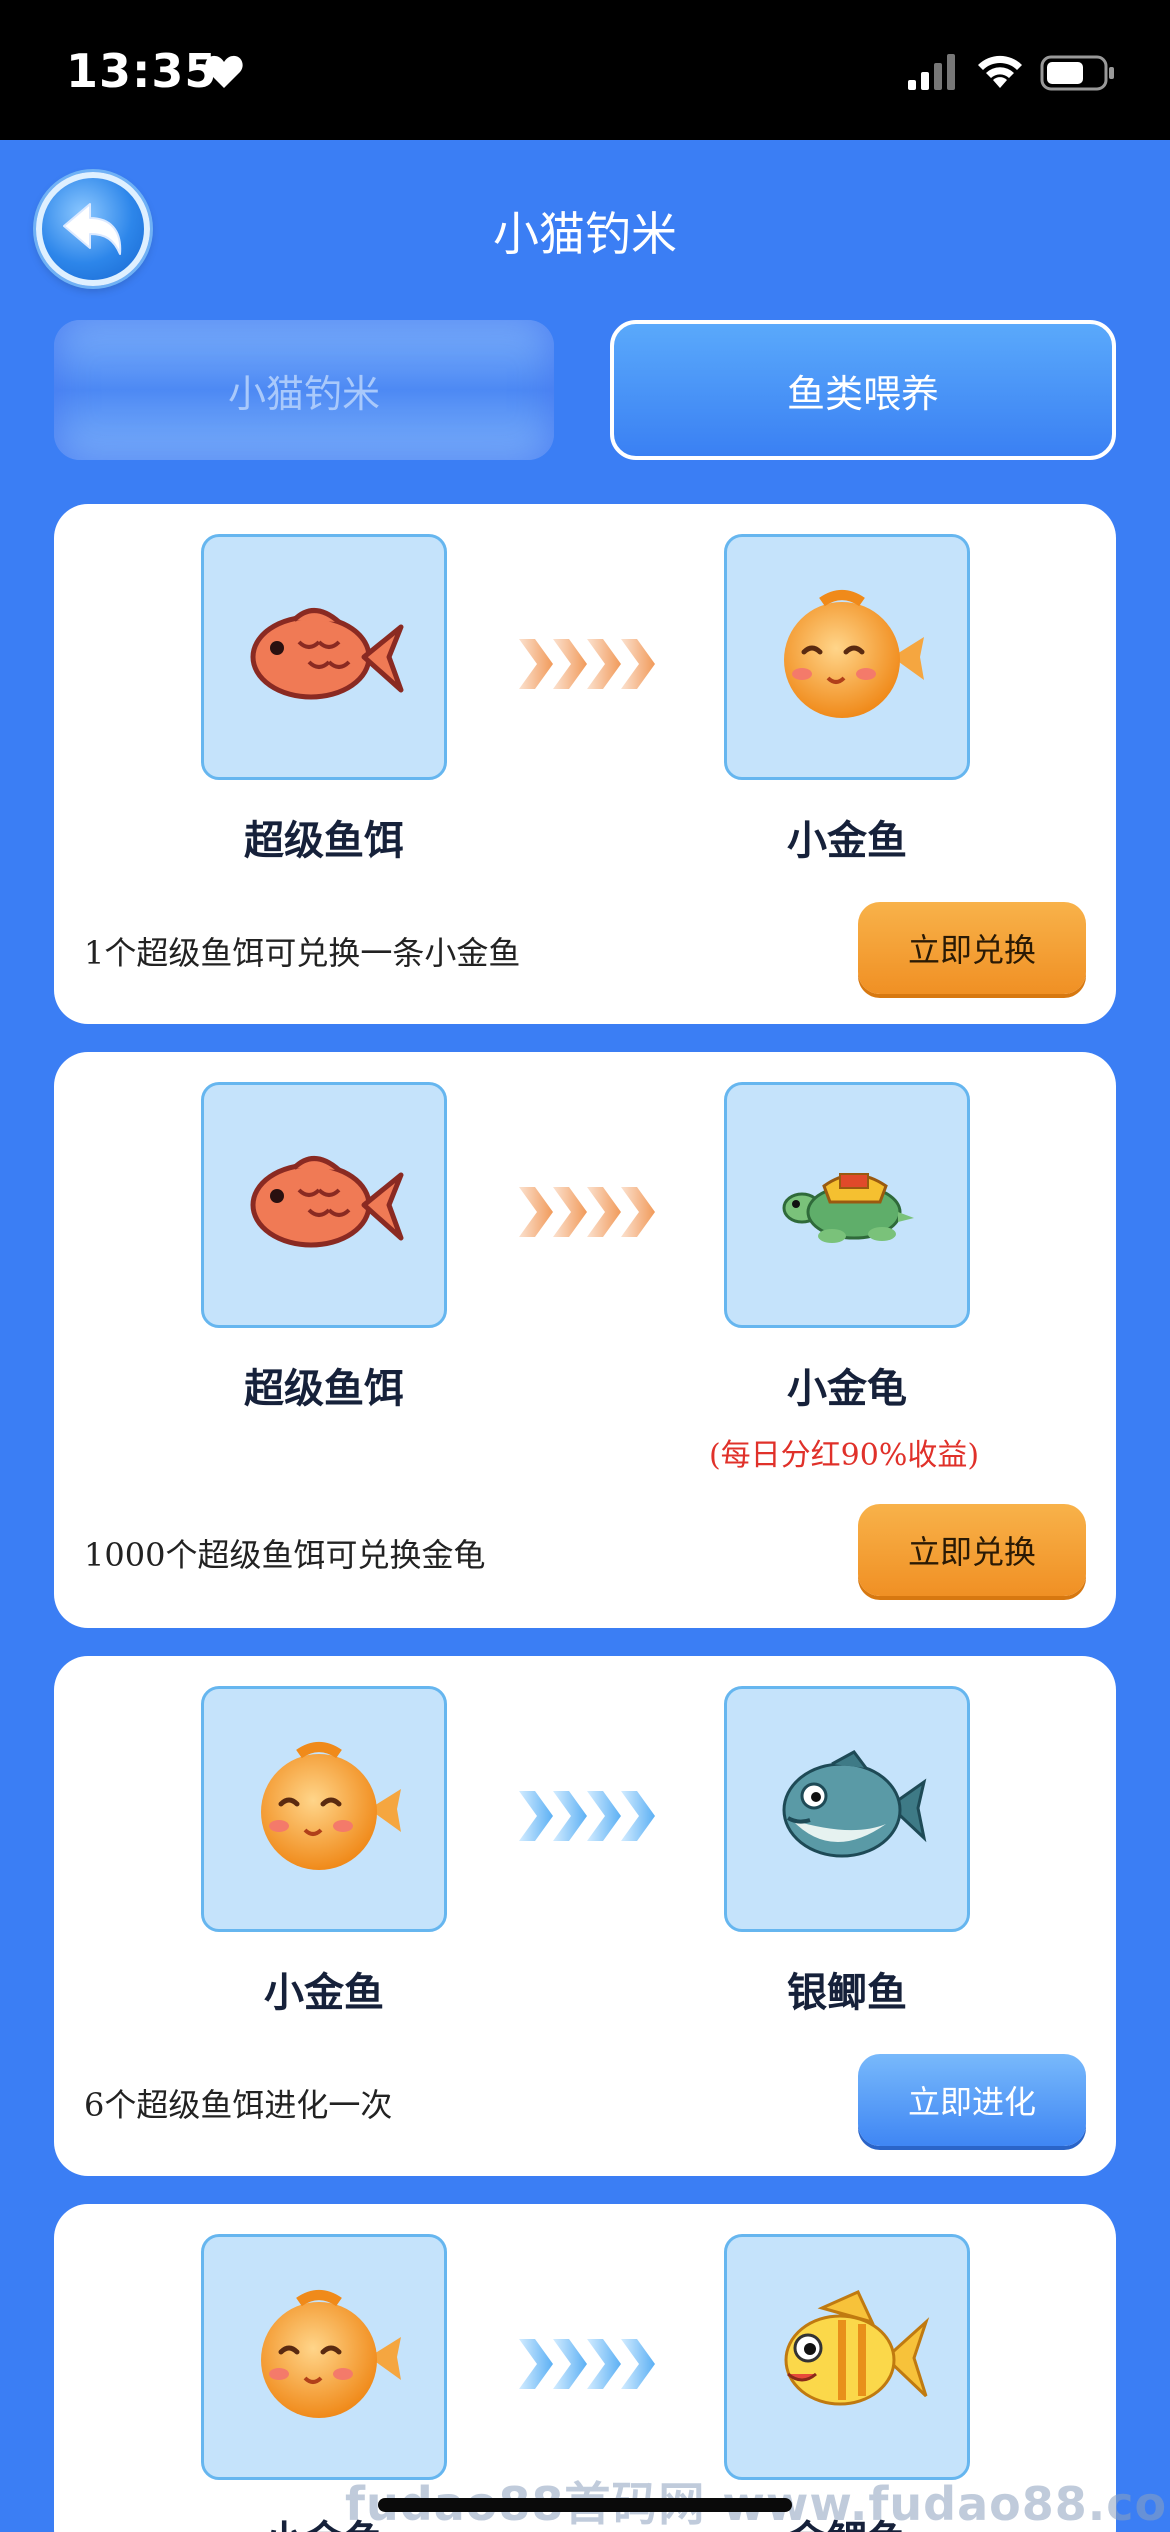 The height and width of the screenshot is (2532, 1170). Describe the element at coordinates (585, 2505) in the screenshot. I see `home-indicator` at that location.